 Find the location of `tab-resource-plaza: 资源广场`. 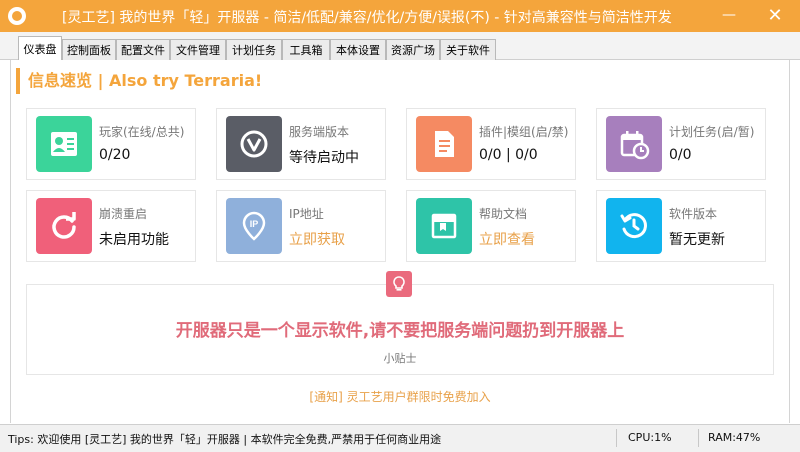

tab-resource-plaza: 资源广场 is located at coordinates (413, 49).